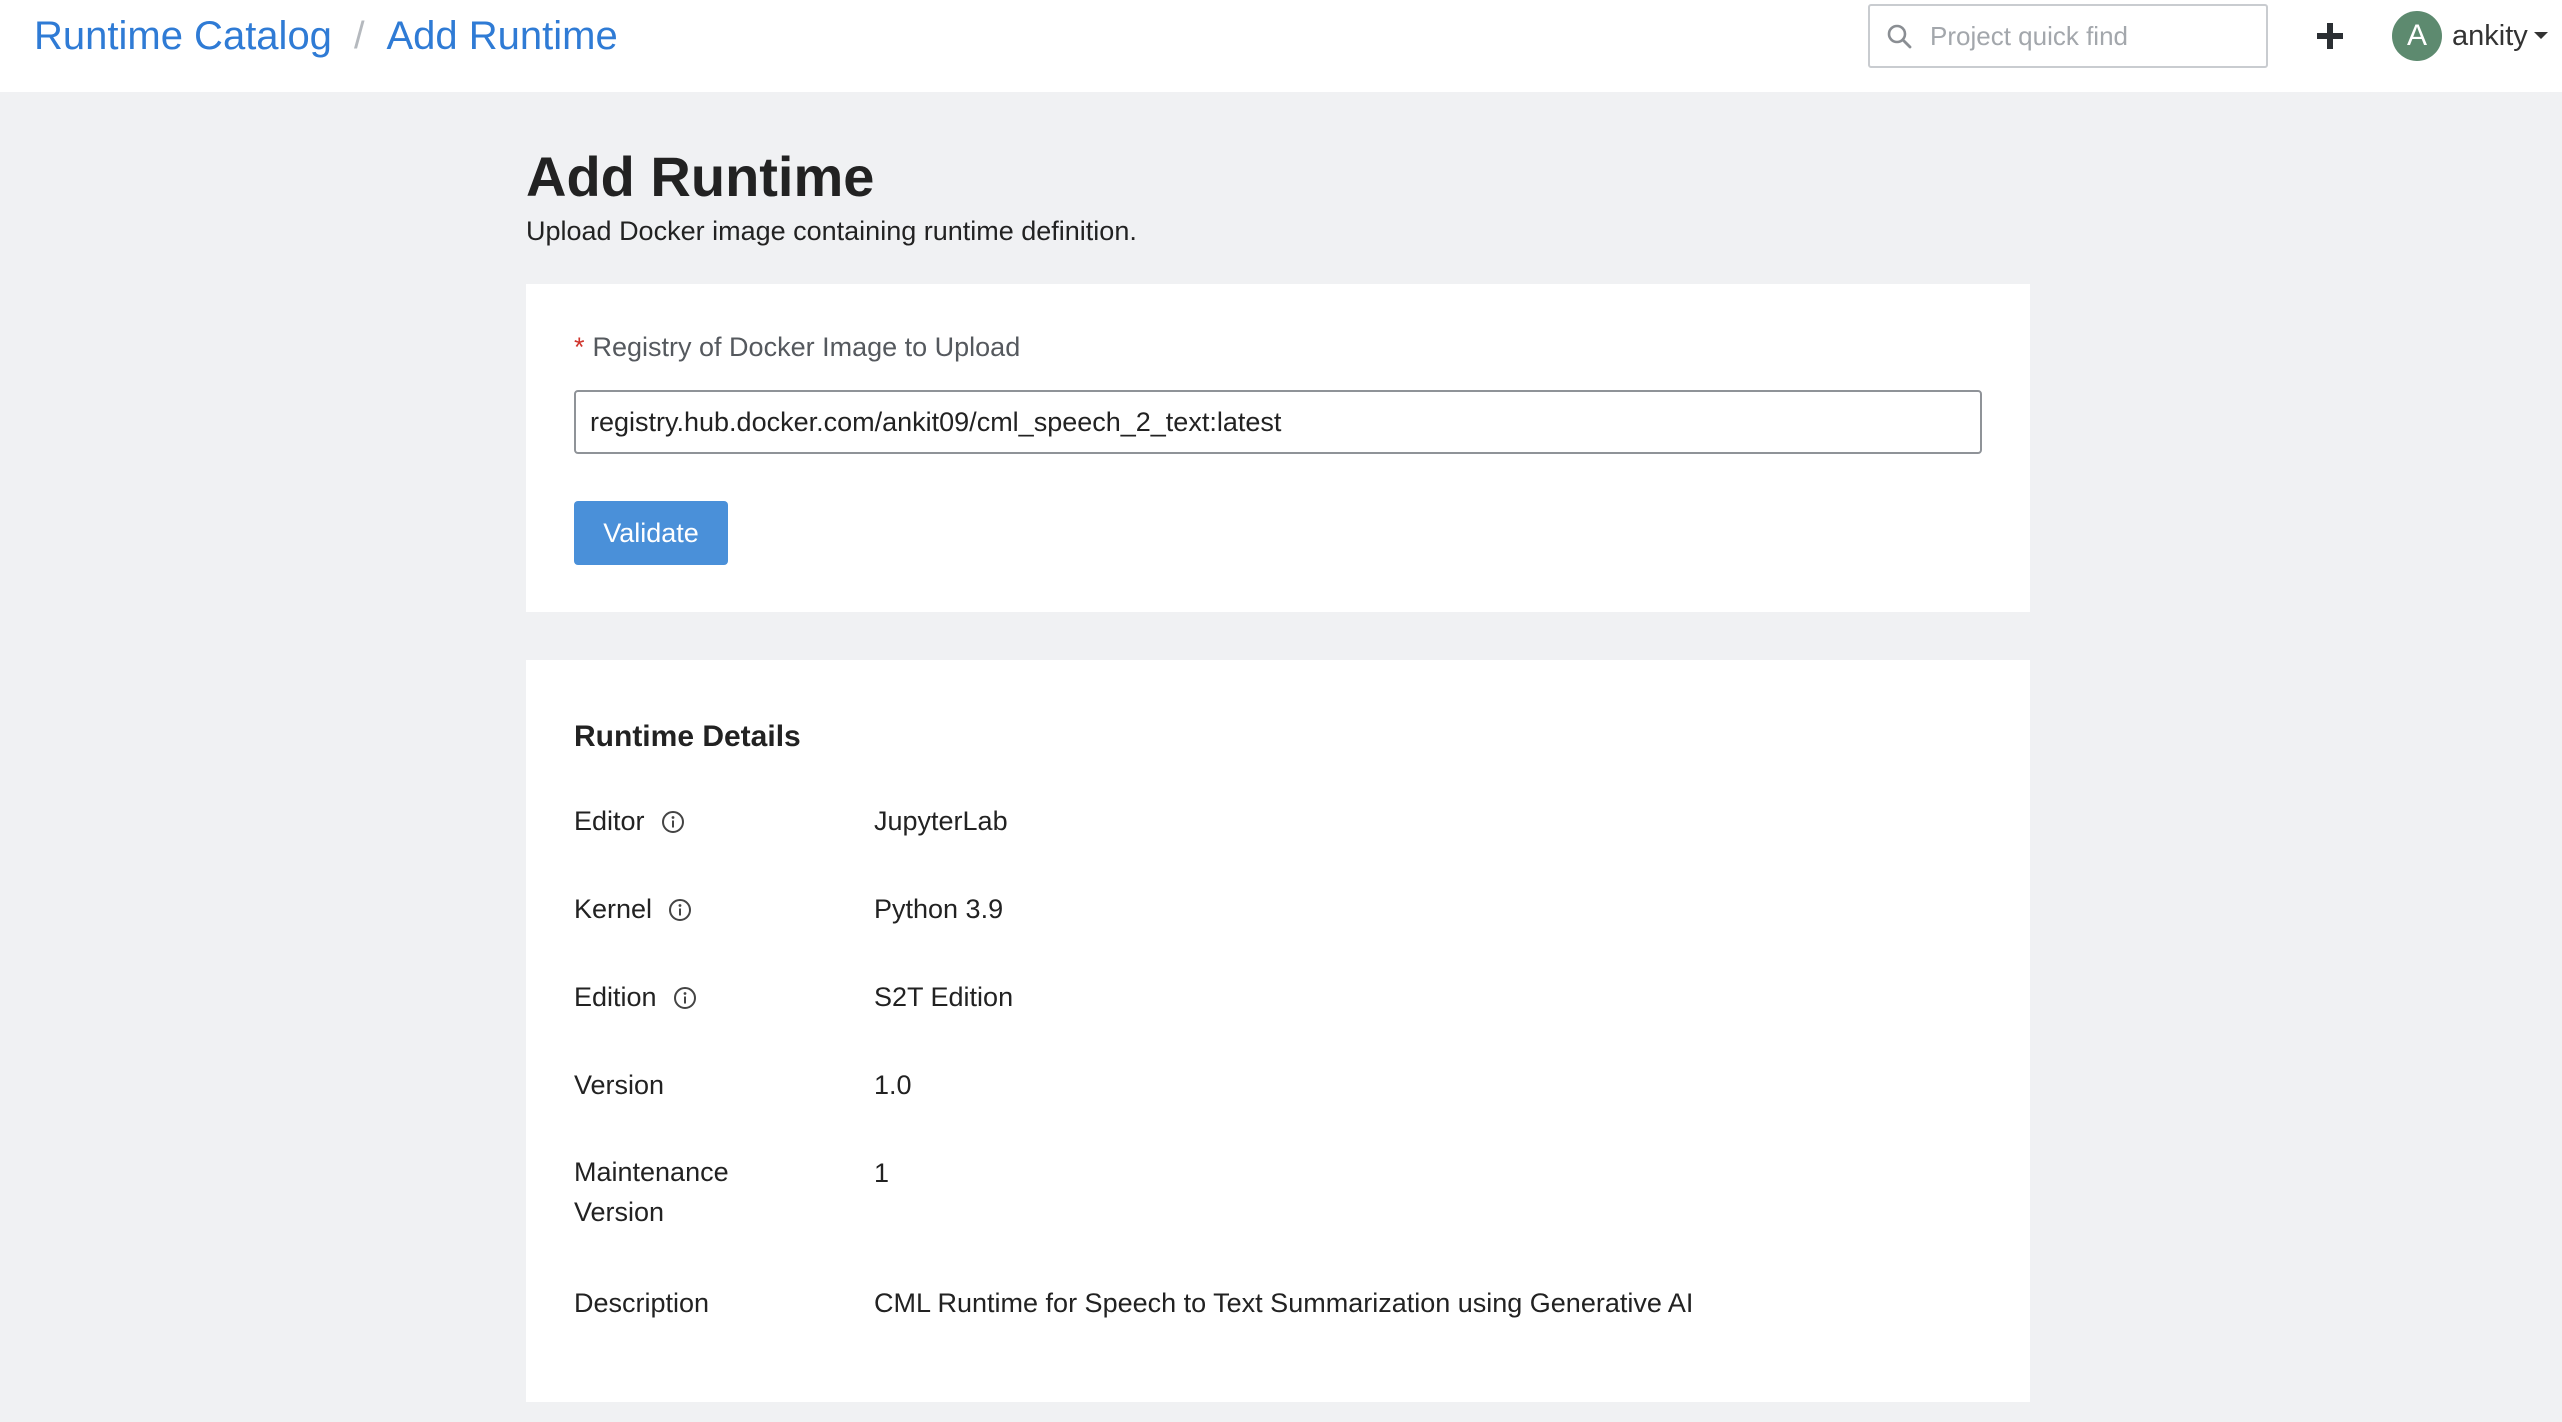  I want to click on required-marker: *, so click(579, 347).